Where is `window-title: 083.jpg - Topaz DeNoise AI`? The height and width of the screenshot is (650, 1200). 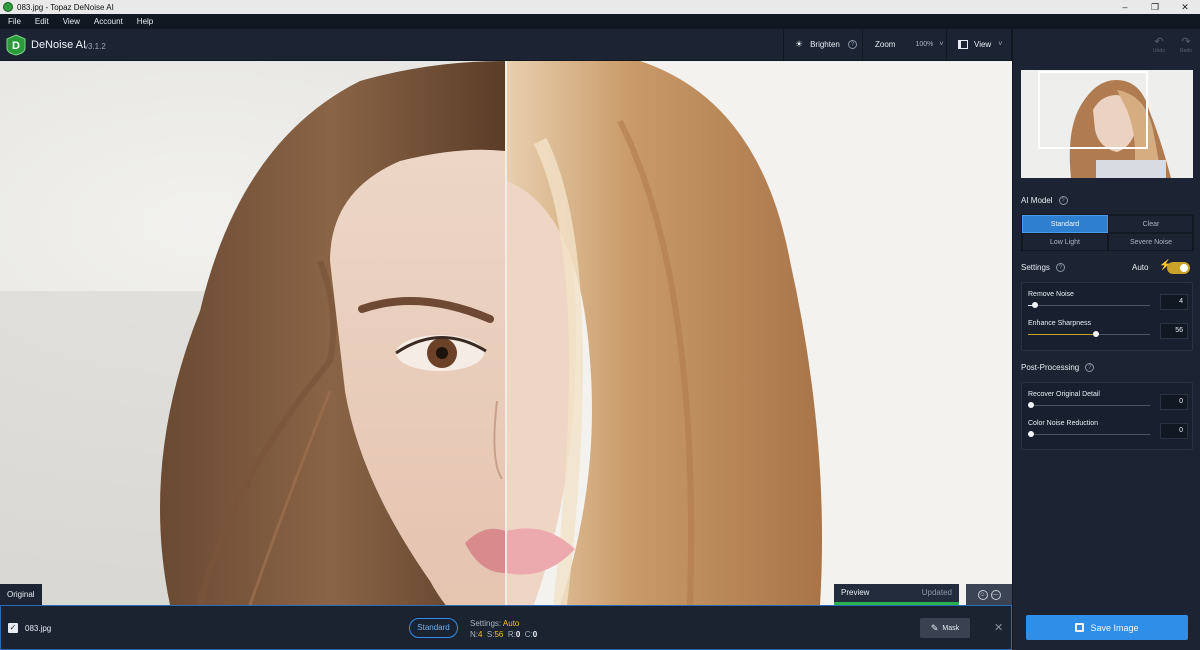 window-title: 083.jpg - Topaz DeNoise AI is located at coordinates (65, 7).